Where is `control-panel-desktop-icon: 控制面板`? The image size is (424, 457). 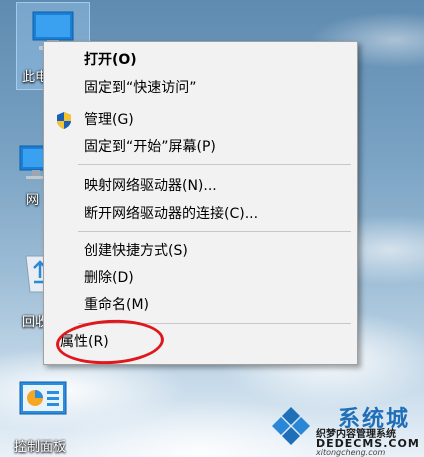
control-panel-desktop-icon: 控制面板 is located at coordinates (48, 416).